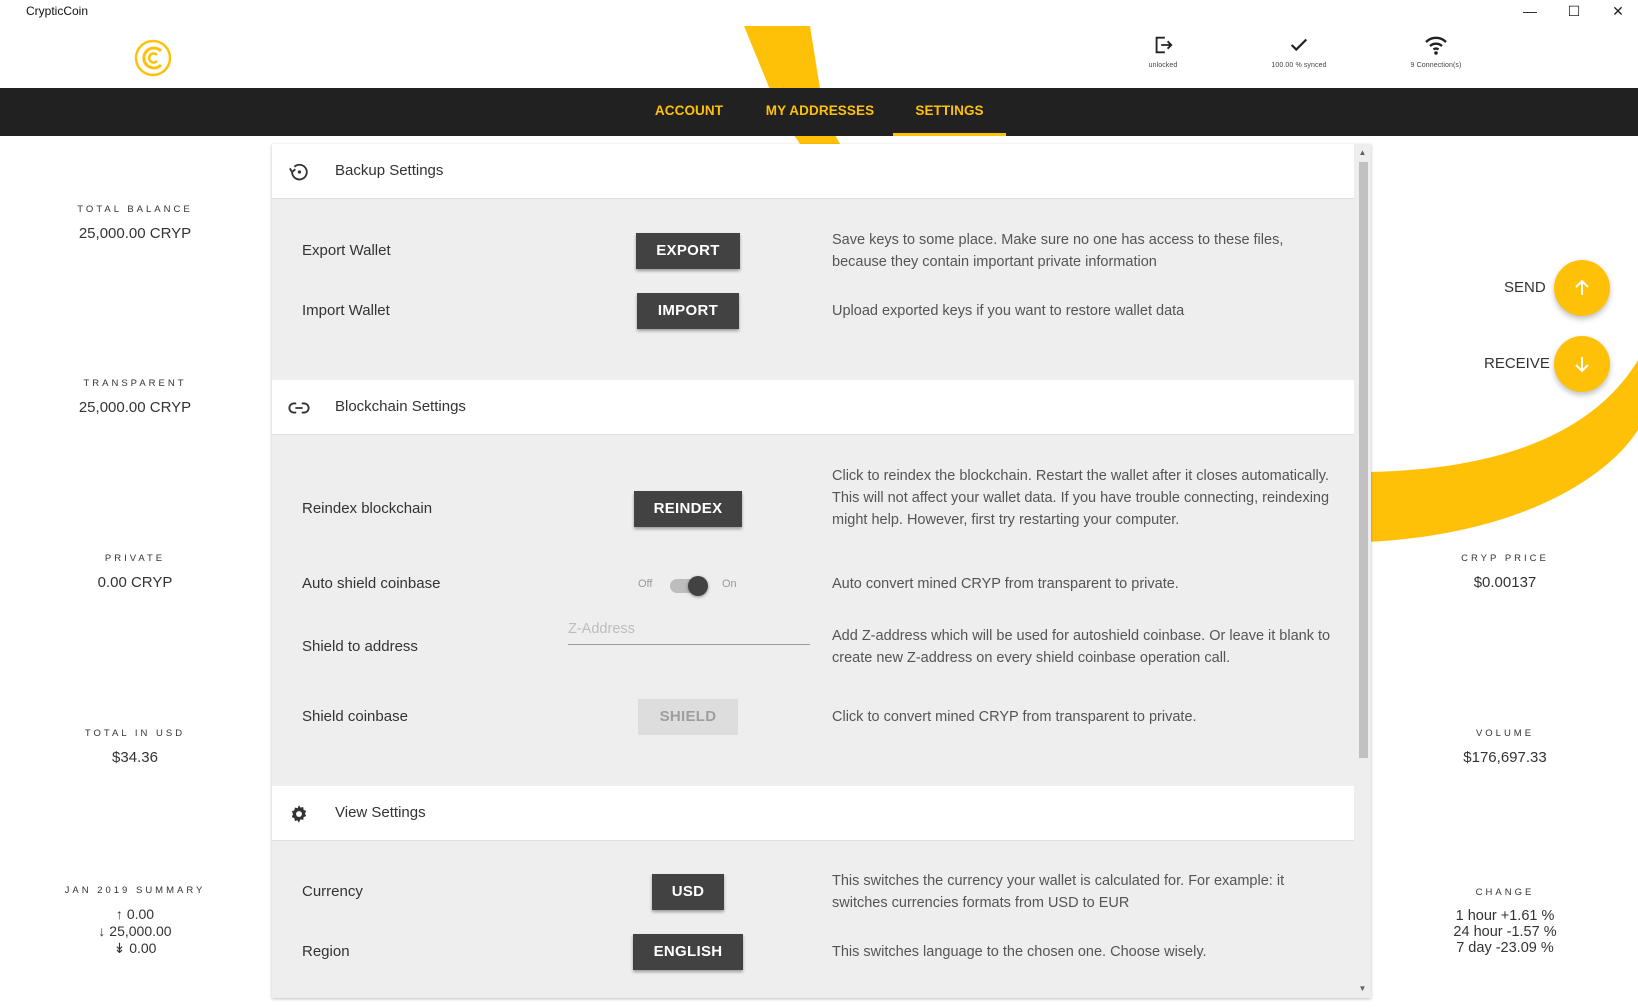 This screenshot has width=1638, height=1008. What do you see at coordinates (355, 716) in the screenshot?
I see `shield-coinbase-label: Shield coinbase` at bounding box center [355, 716].